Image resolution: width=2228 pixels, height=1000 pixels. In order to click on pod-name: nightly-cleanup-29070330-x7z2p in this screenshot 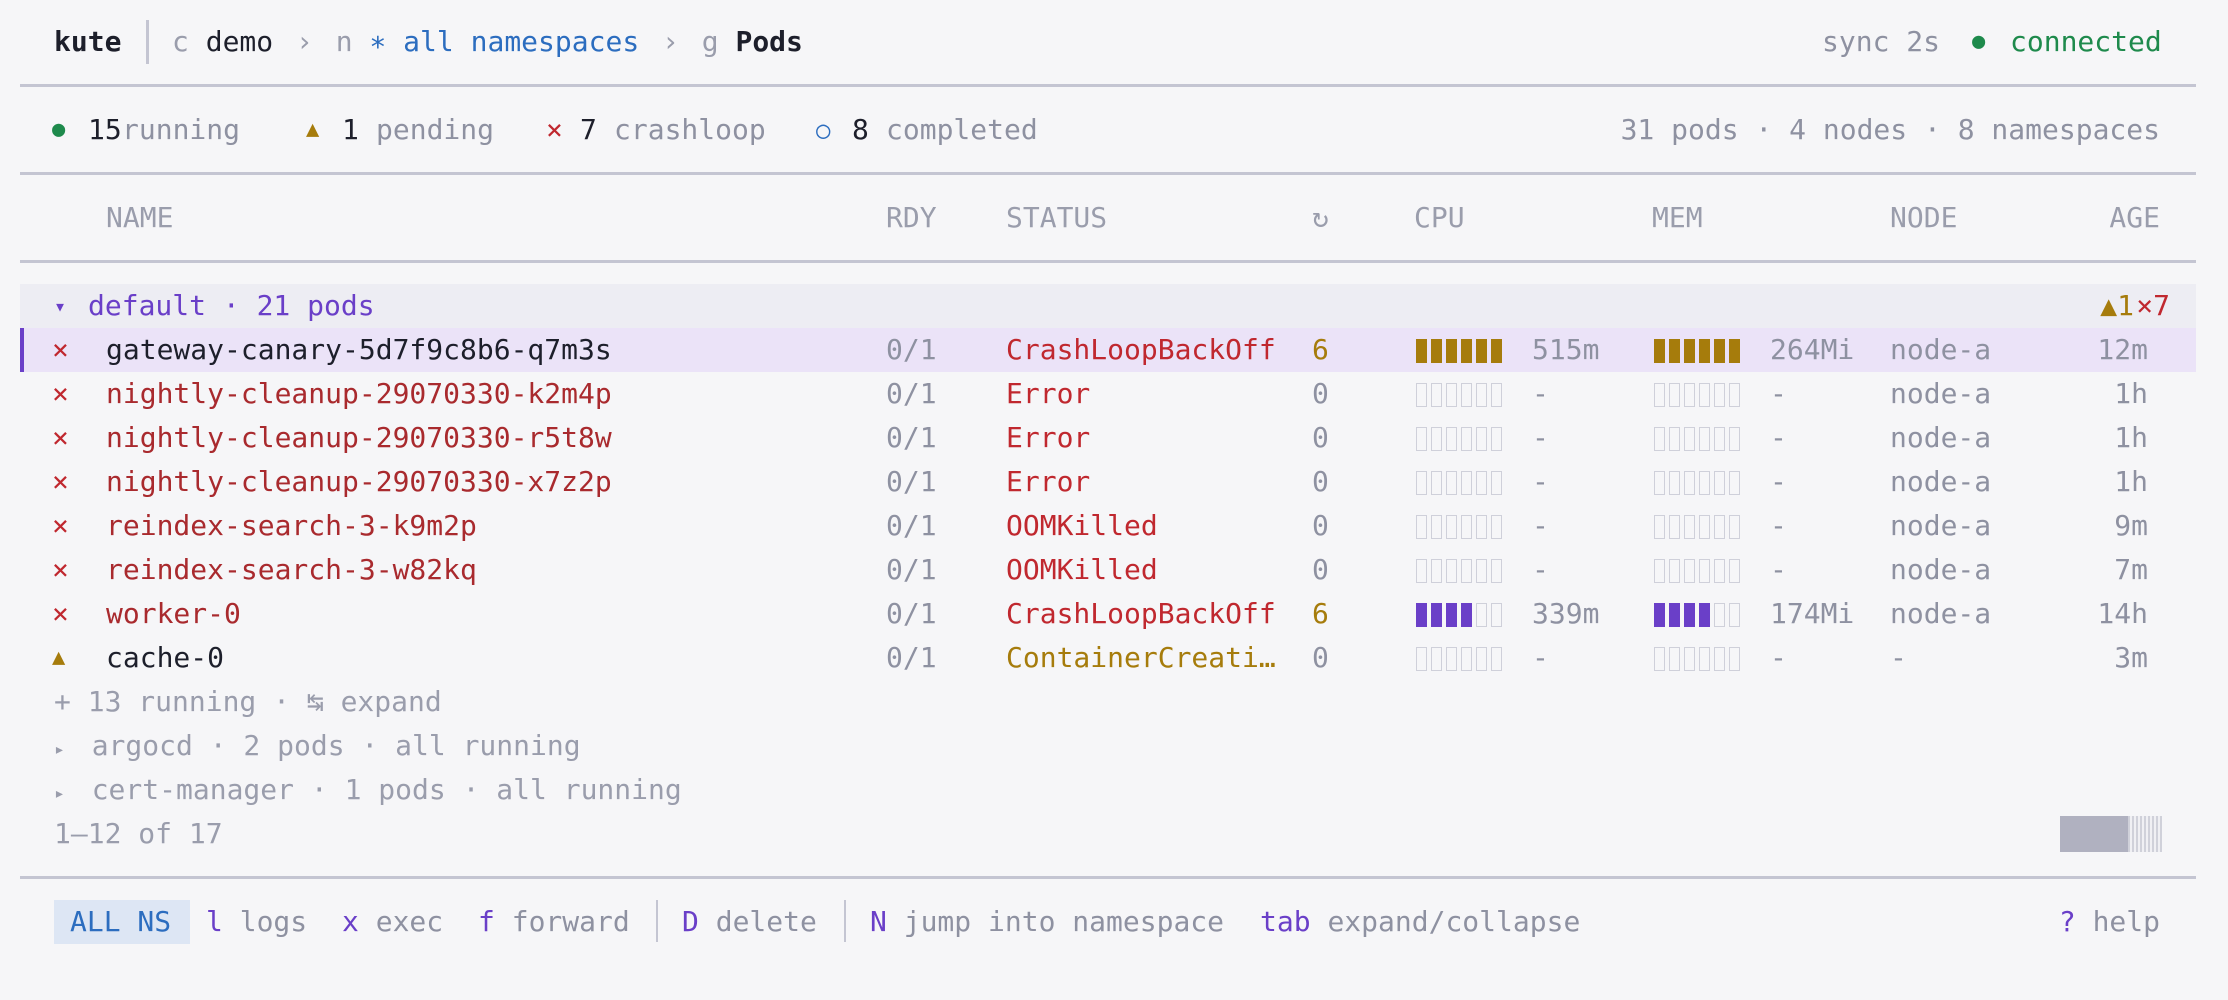, I will do `click(359, 482)`.